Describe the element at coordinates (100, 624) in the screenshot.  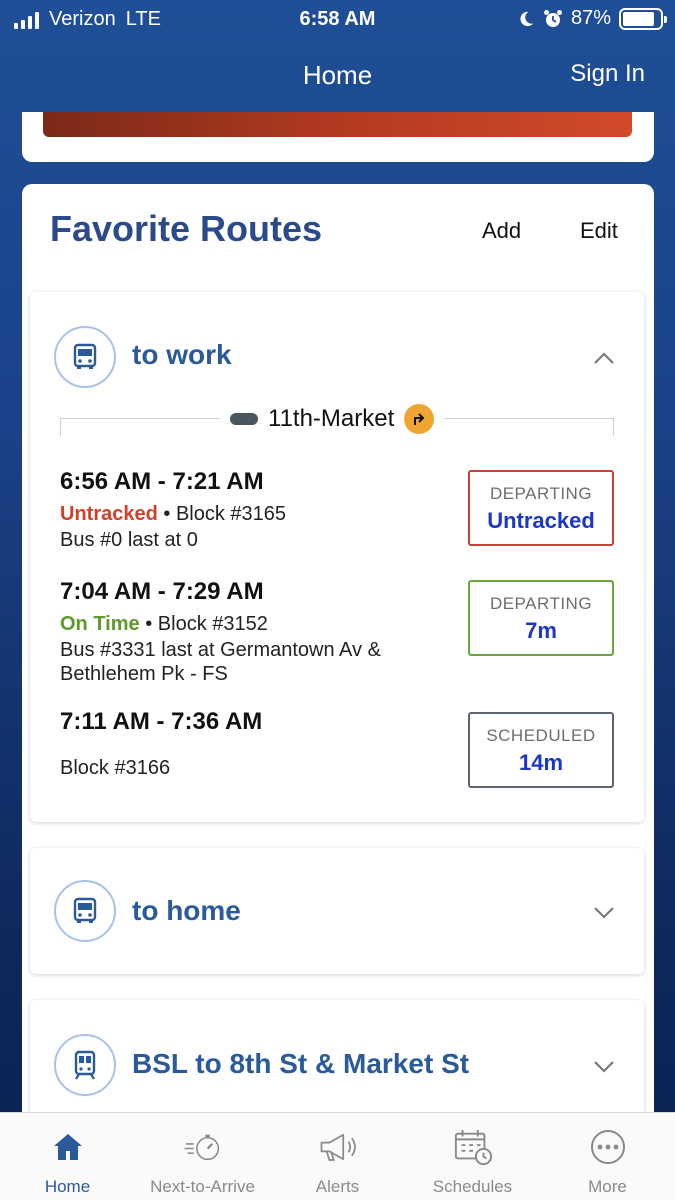
I see `trip-status: On Time` at that location.